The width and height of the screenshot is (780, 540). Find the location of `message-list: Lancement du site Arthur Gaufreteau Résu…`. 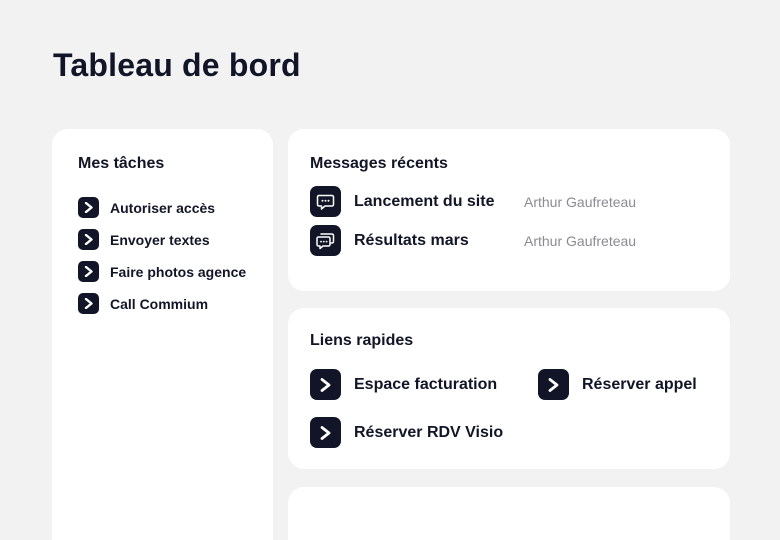

message-list: Lancement du site Arthur Gaufreteau Résu… is located at coordinates (473, 225).